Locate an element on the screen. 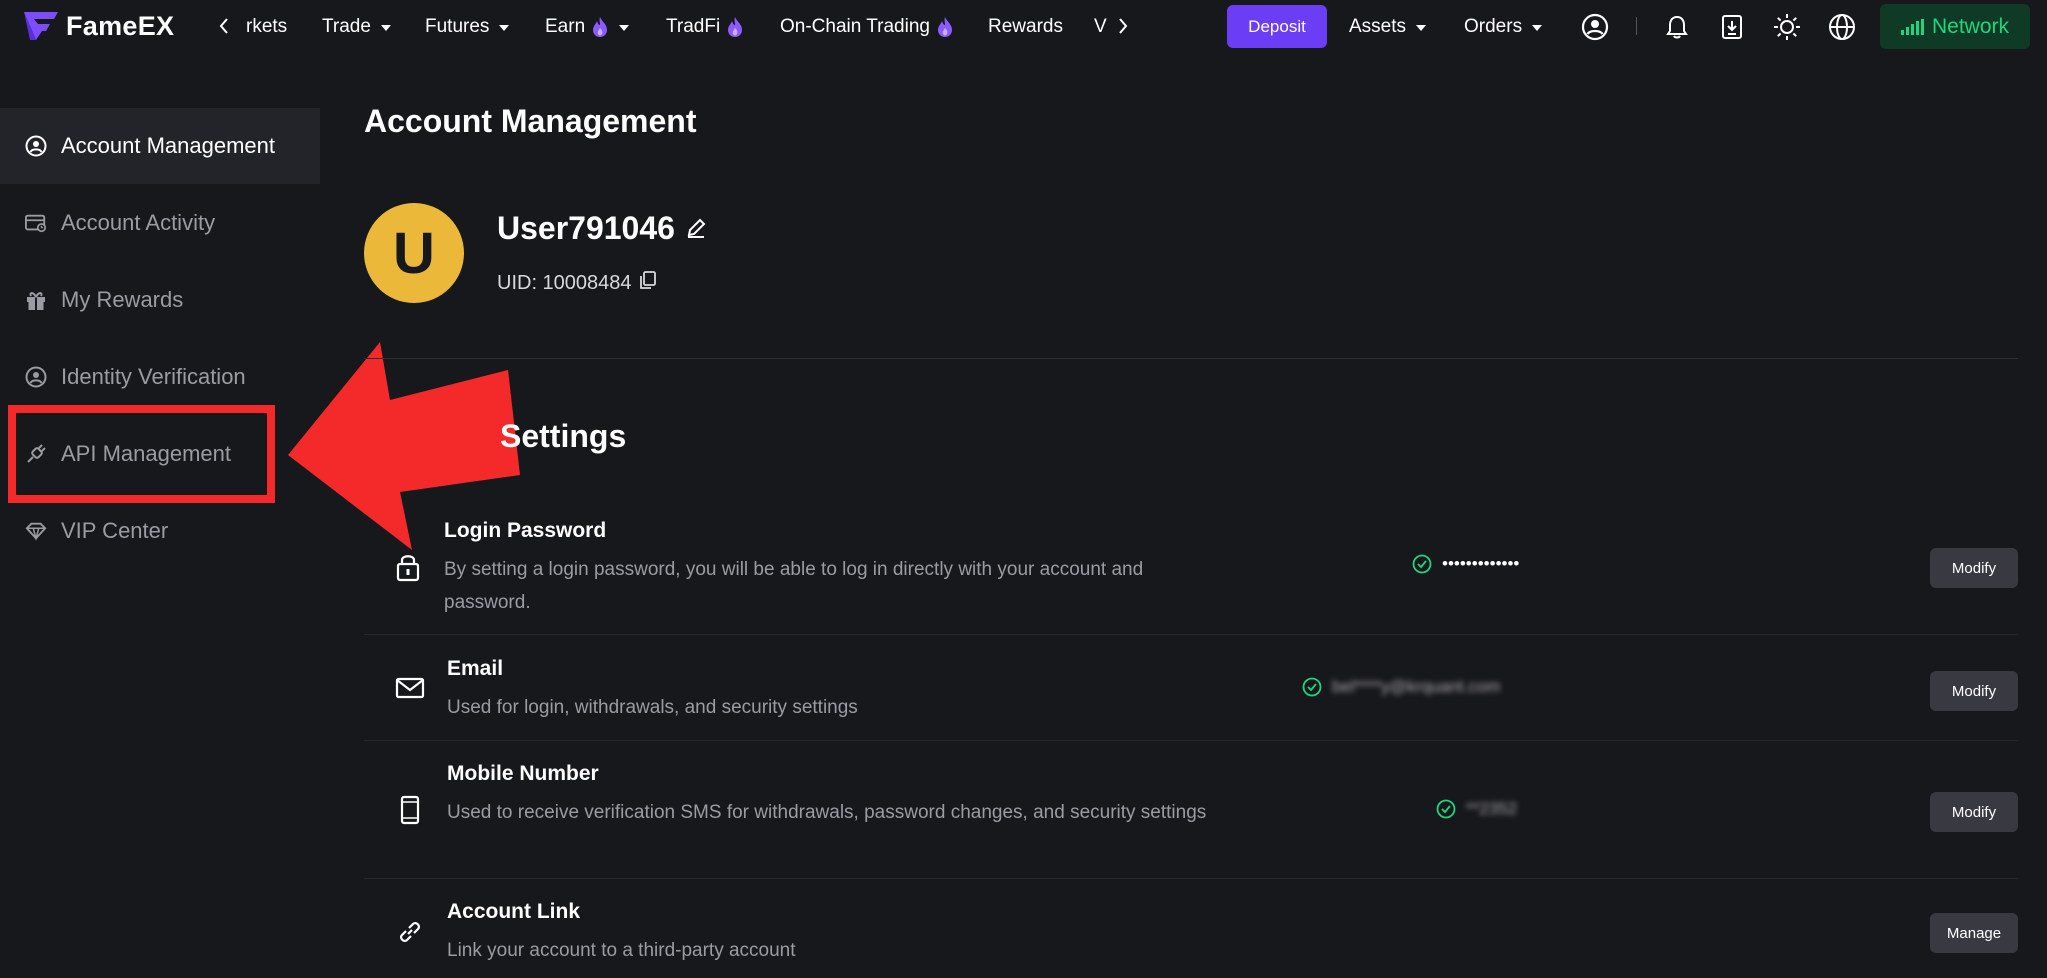  download-icon is located at coordinates (1732, 27).